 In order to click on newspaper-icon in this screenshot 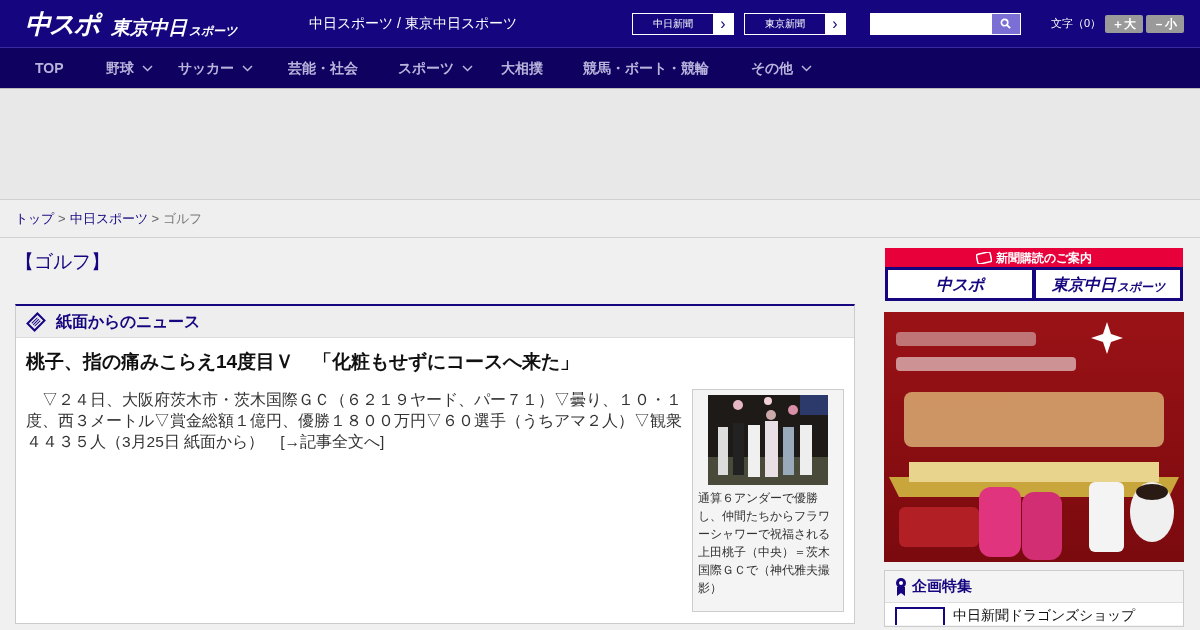, I will do `click(36, 321)`.